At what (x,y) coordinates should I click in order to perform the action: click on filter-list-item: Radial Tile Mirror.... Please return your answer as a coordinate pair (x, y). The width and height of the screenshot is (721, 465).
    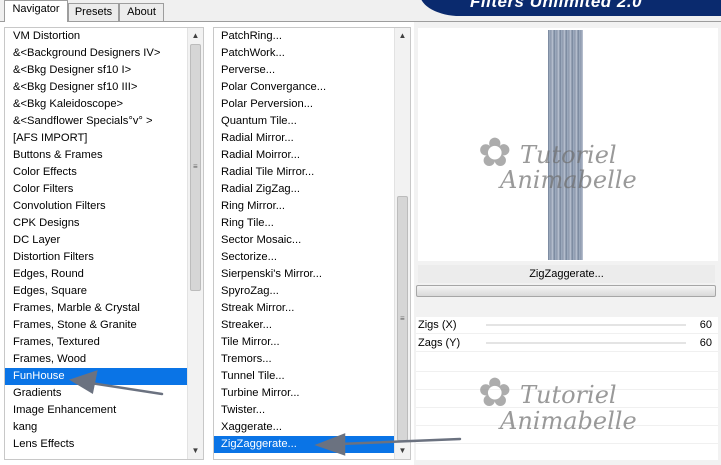
    Looking at the image, I should click on (304, 172).